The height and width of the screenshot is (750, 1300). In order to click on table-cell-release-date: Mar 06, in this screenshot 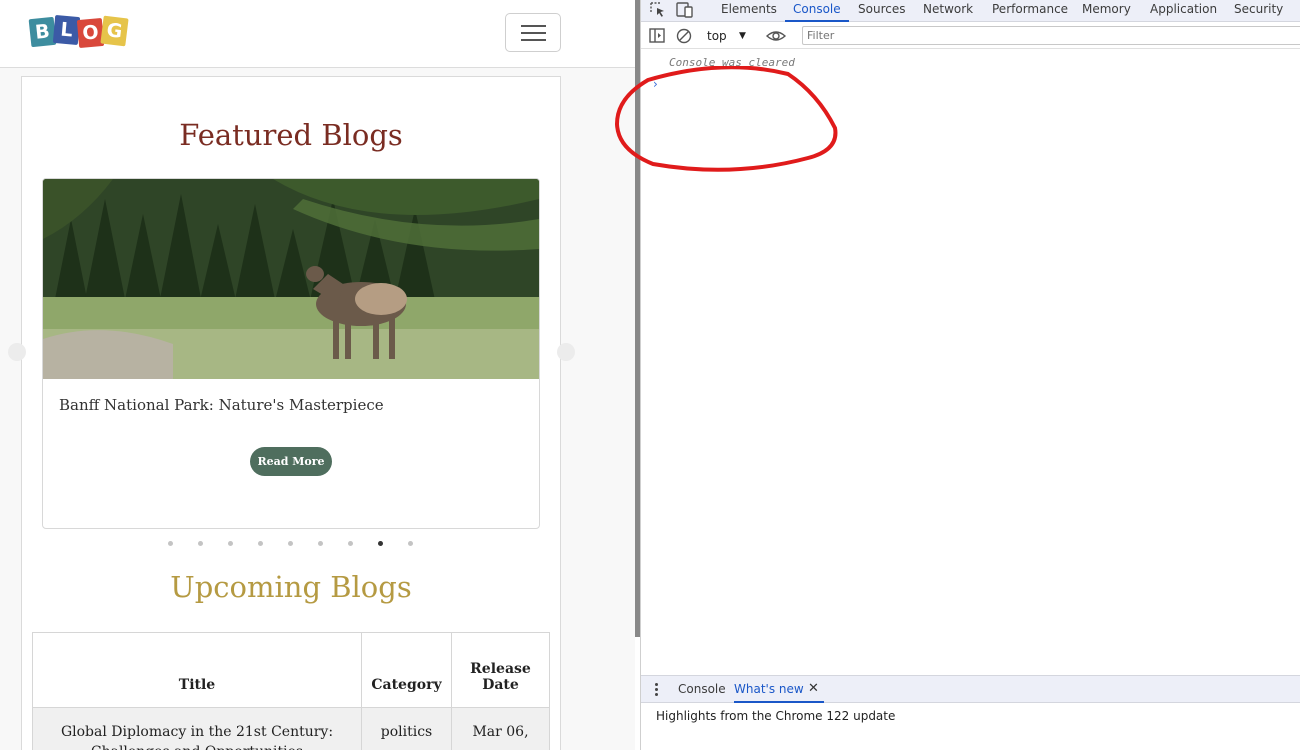, I will do `click(500, 728)`.